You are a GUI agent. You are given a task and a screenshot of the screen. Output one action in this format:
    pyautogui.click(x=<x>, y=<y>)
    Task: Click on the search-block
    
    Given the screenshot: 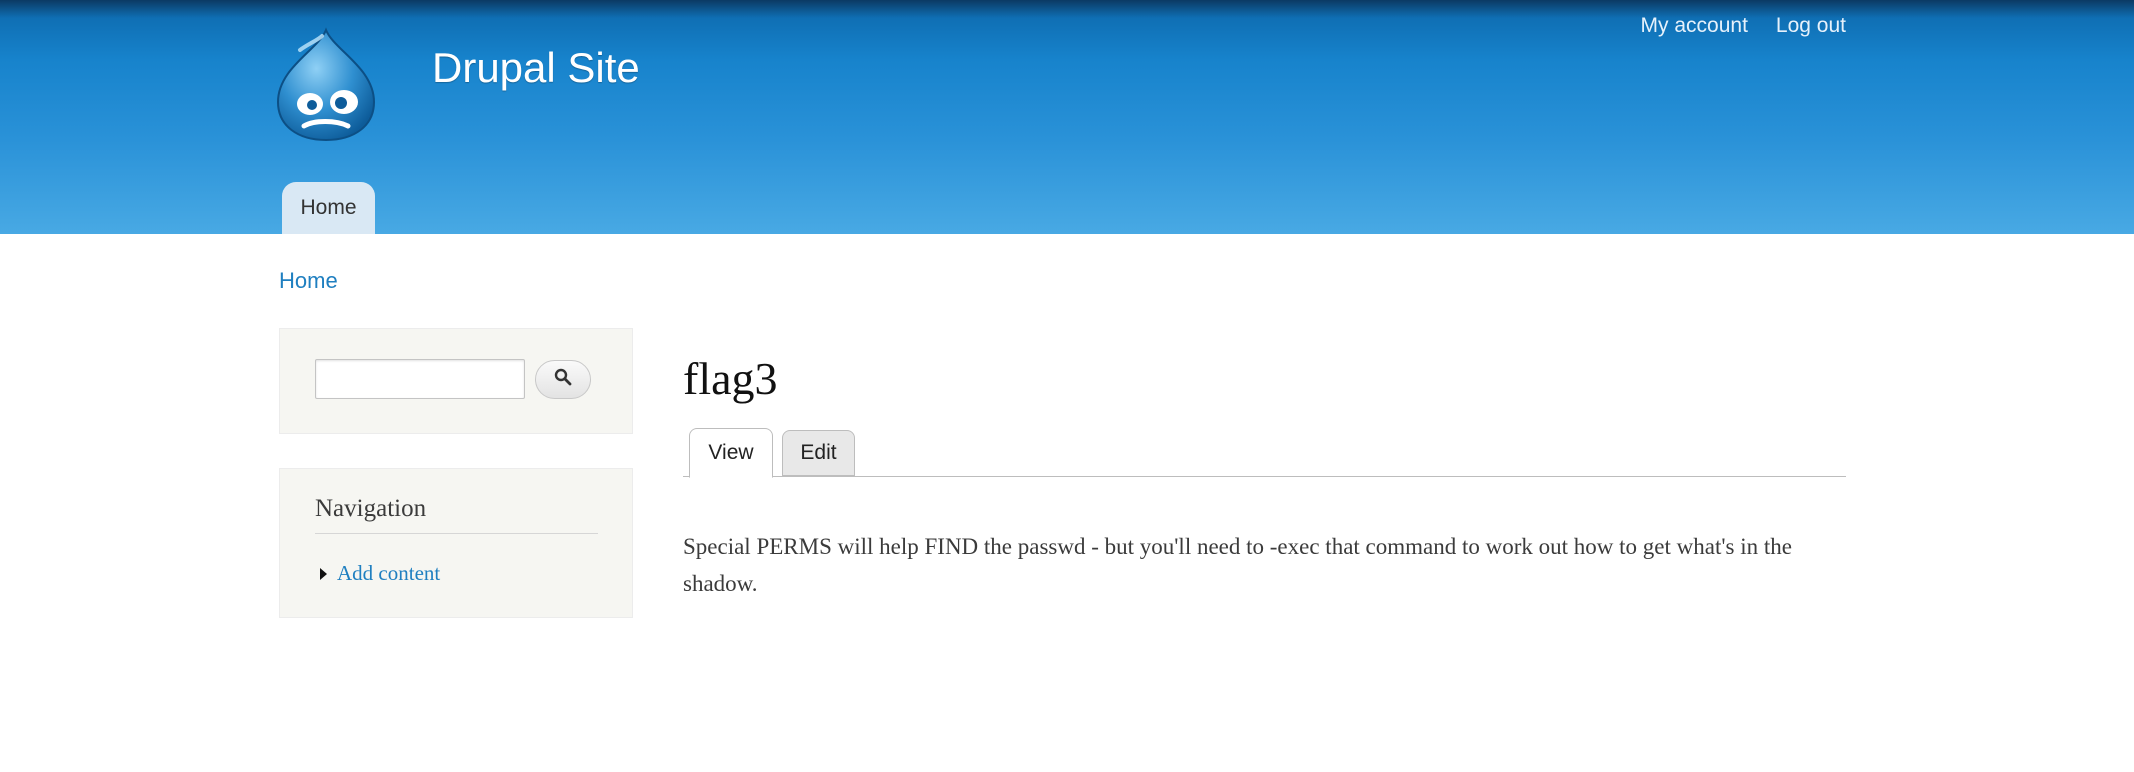 What is the action you would take?
    pyautogui.click(x=456, y=381)
    